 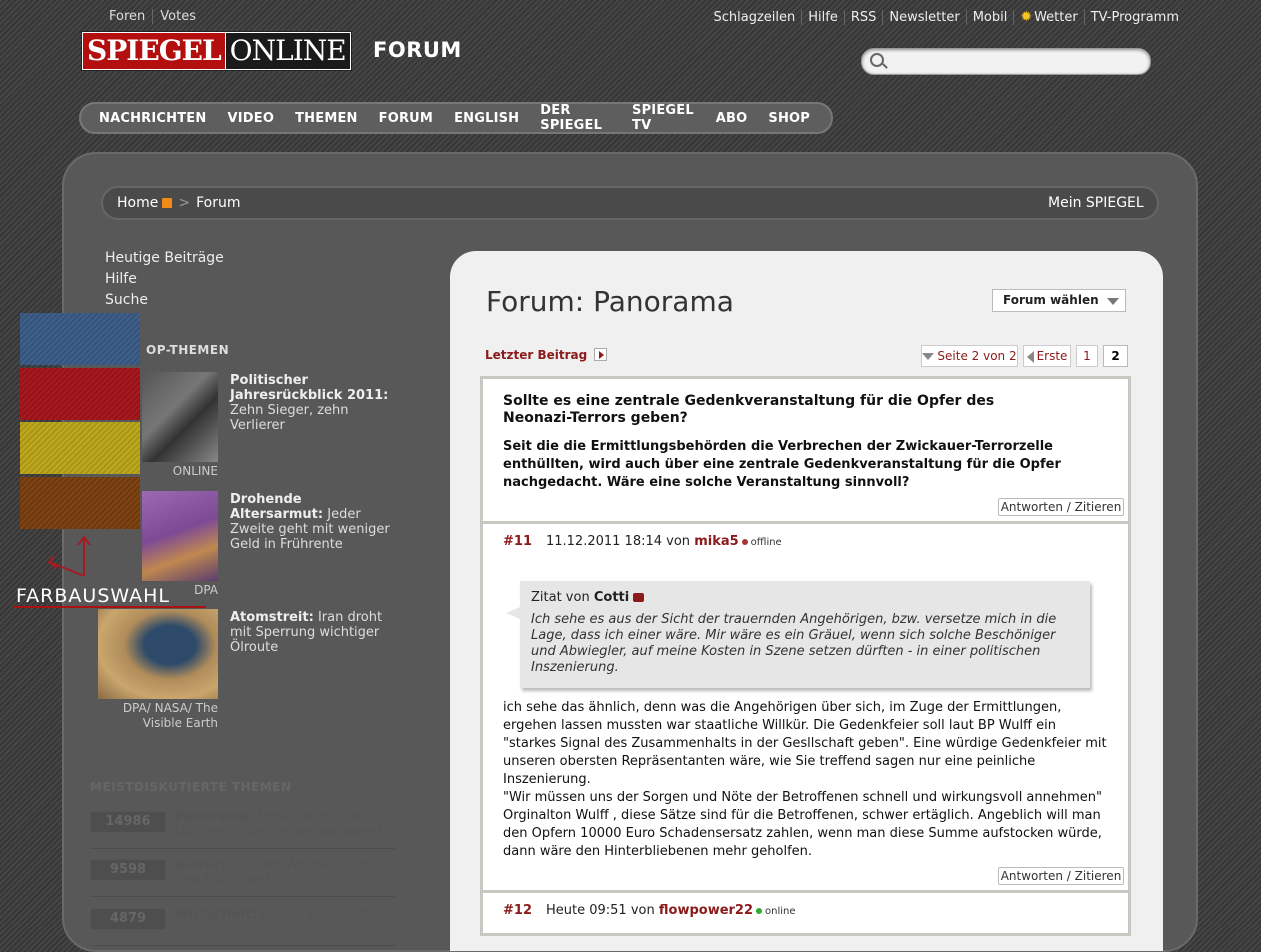 I want to click on search-box, so click(x=1006, y=61).